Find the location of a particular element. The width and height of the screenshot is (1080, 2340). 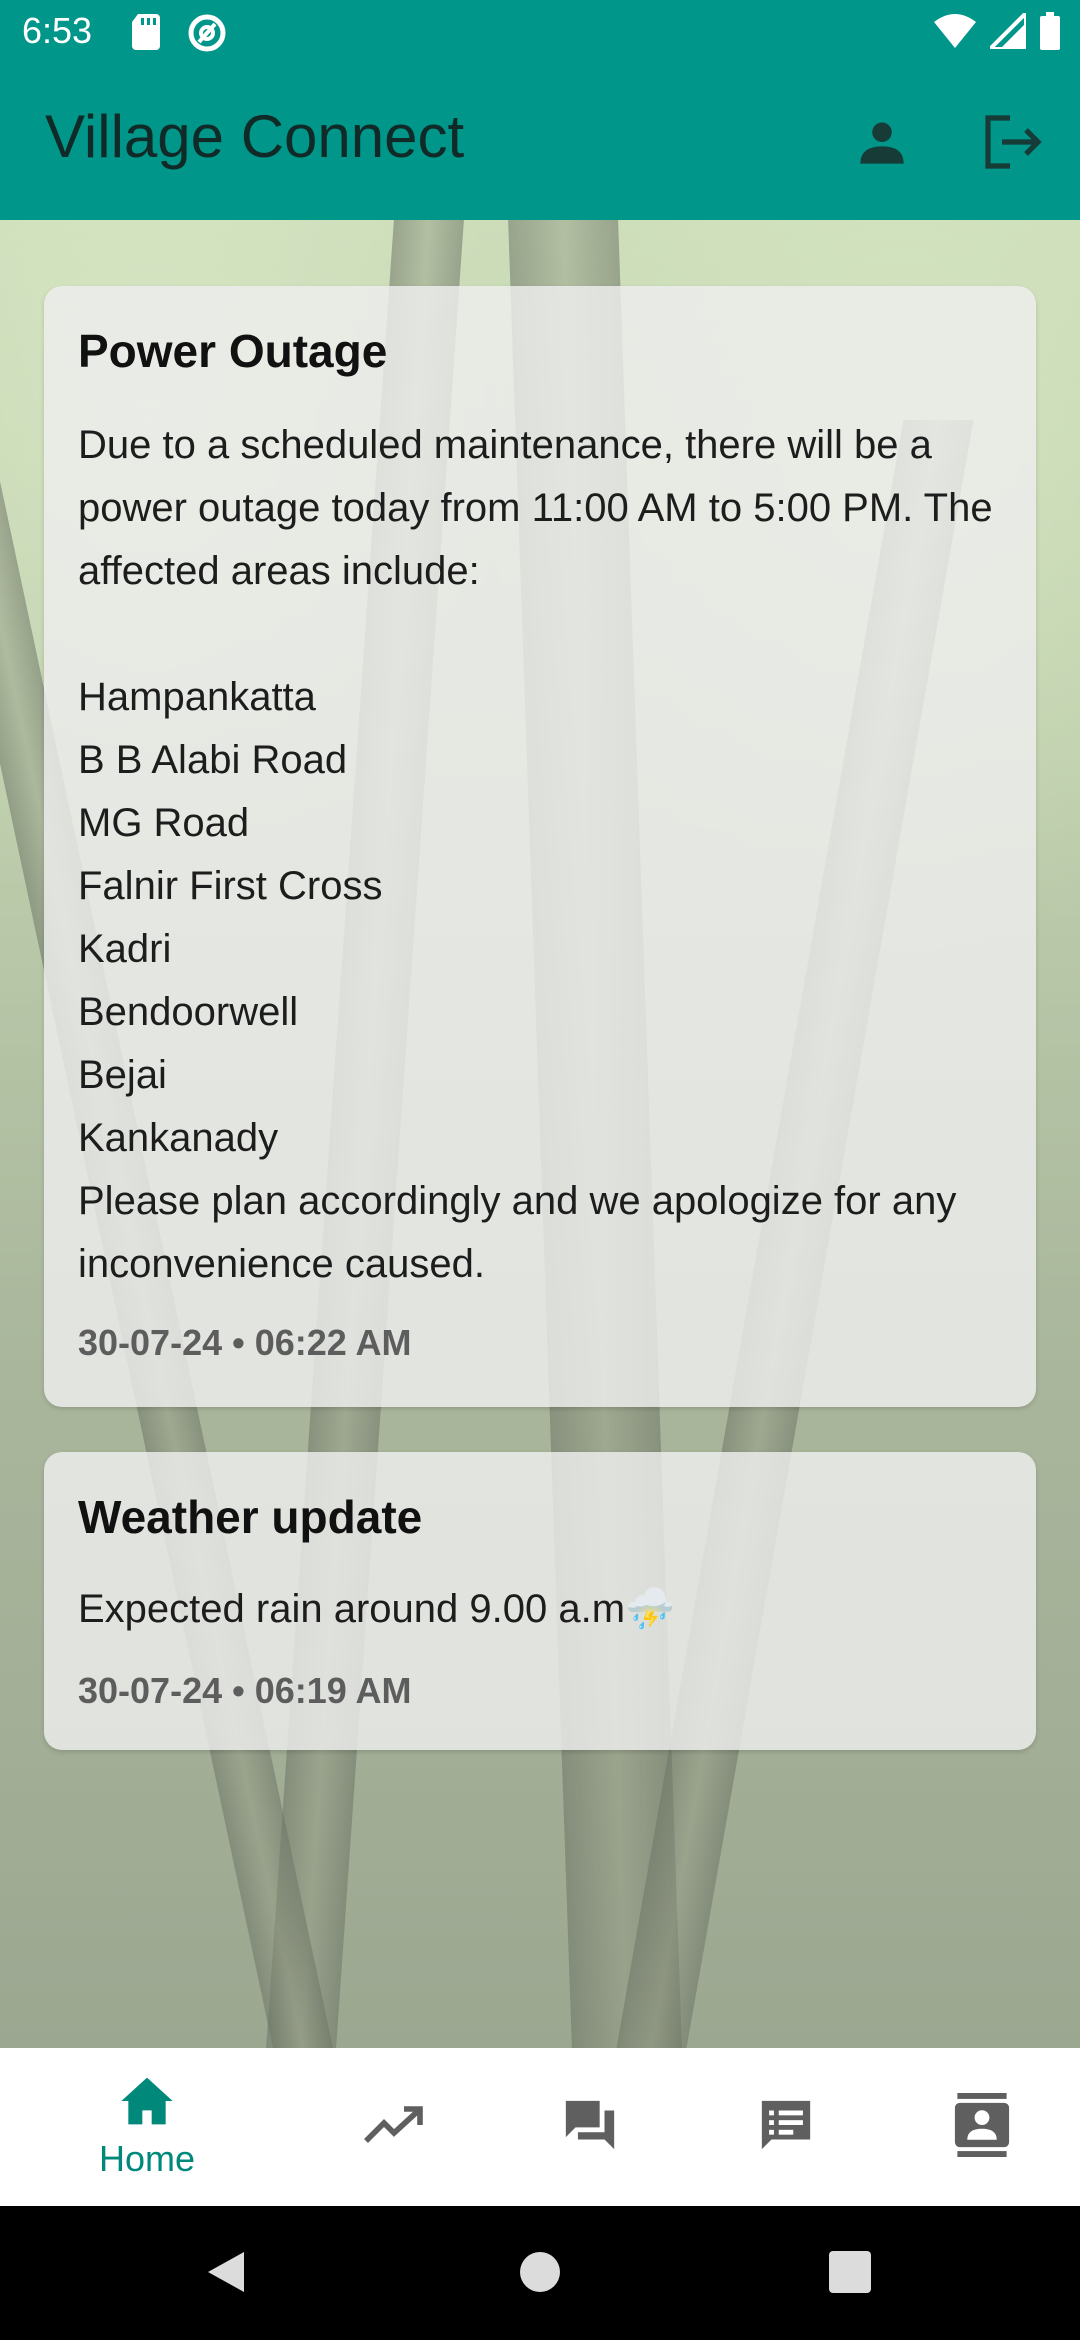

app-title: Village Connect is located at coordinates (255, 136).